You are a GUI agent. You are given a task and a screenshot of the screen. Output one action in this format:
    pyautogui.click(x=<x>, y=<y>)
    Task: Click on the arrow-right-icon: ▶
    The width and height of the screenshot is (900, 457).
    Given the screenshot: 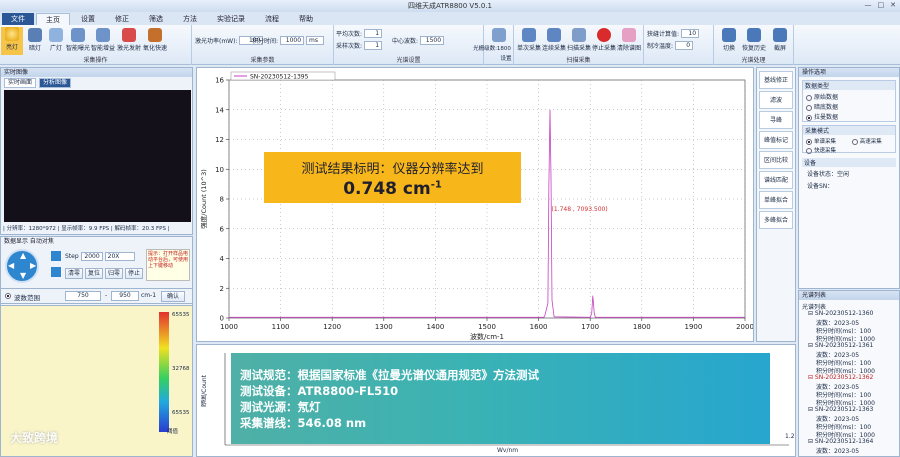 What is the action you would take?
    pyautogui.click(x=33, y=265)
    